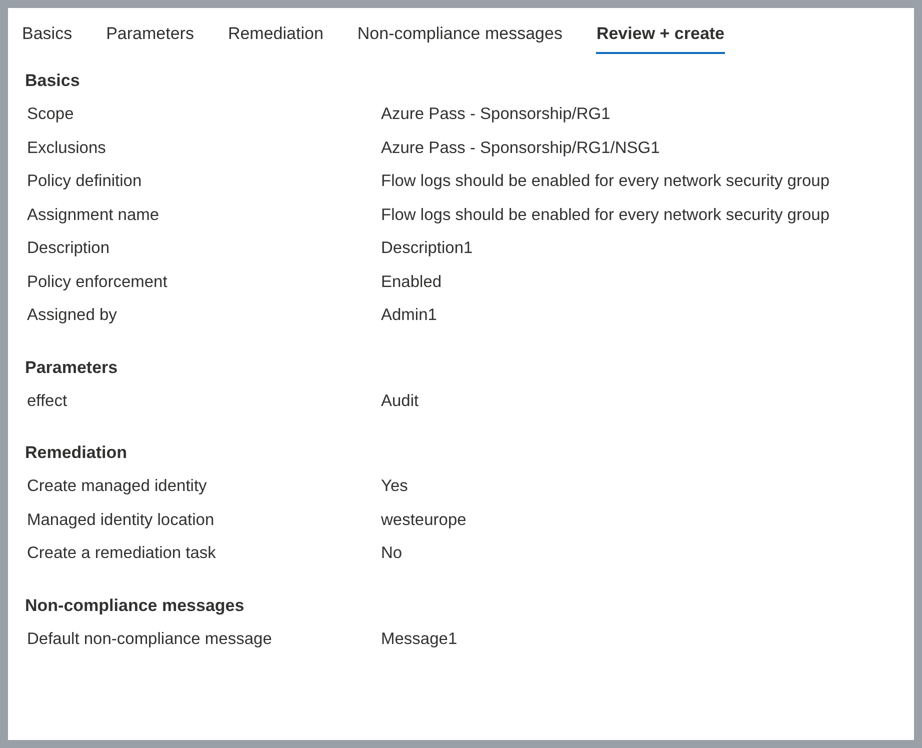 Image resolution: width=922 pixels, height=748 pixels. Describe the element at coordinates (520, 148) in the screenshot. I see `field-value: Azure Pass - Sponsorship/RG1/NSG1` at that location.